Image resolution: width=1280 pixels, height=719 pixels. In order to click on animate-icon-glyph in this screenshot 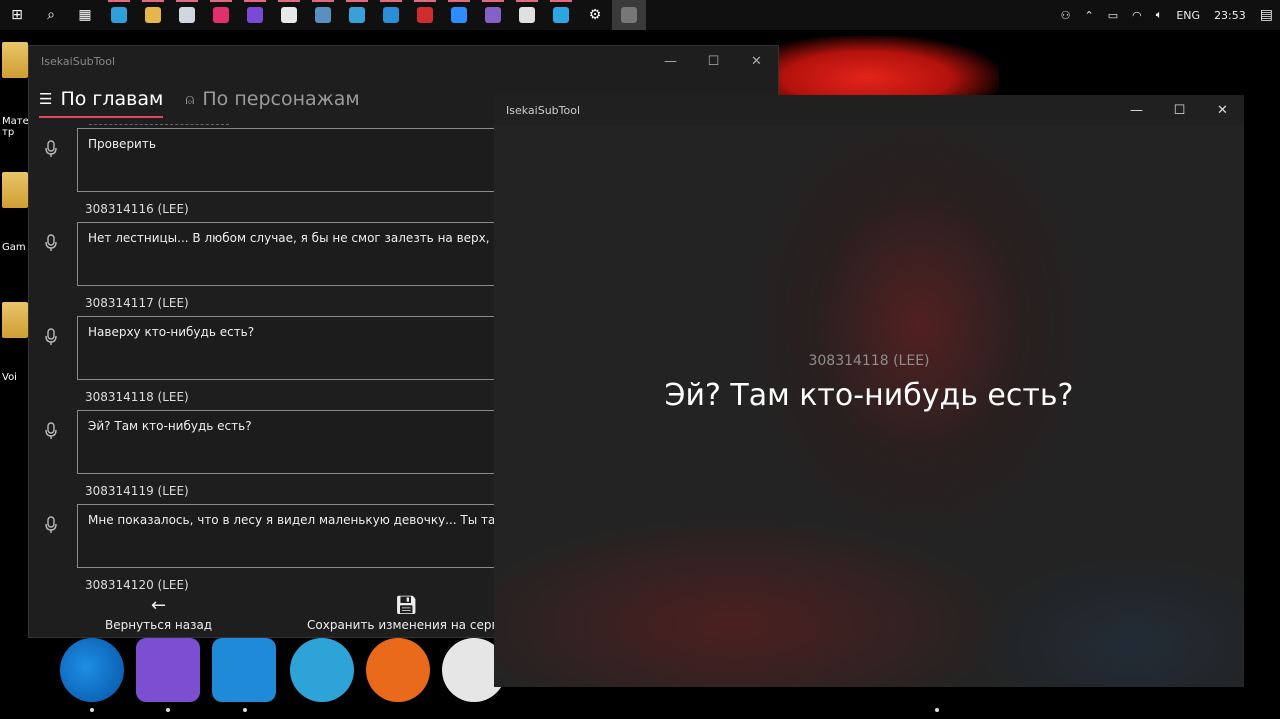, I will do `click(425, 15)`.